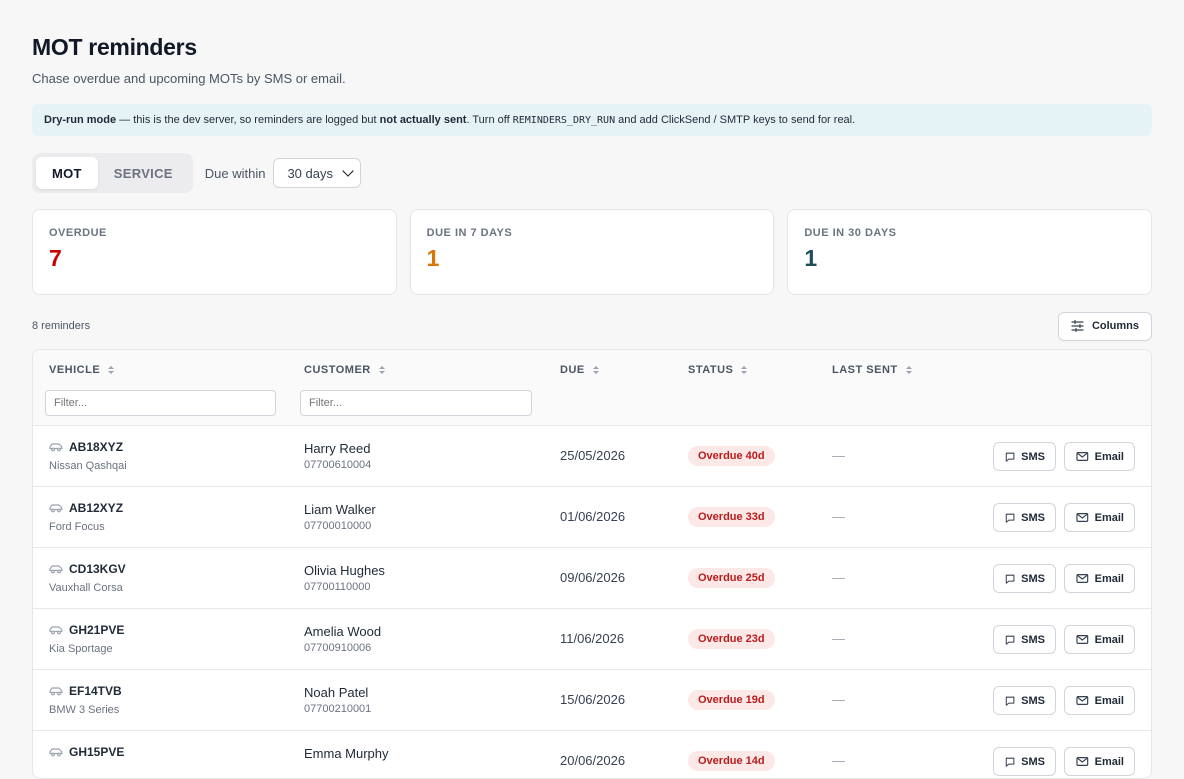 This screenshot has width=1184, height=779. I want to click on column-label: STATUS, so click(711, 370).